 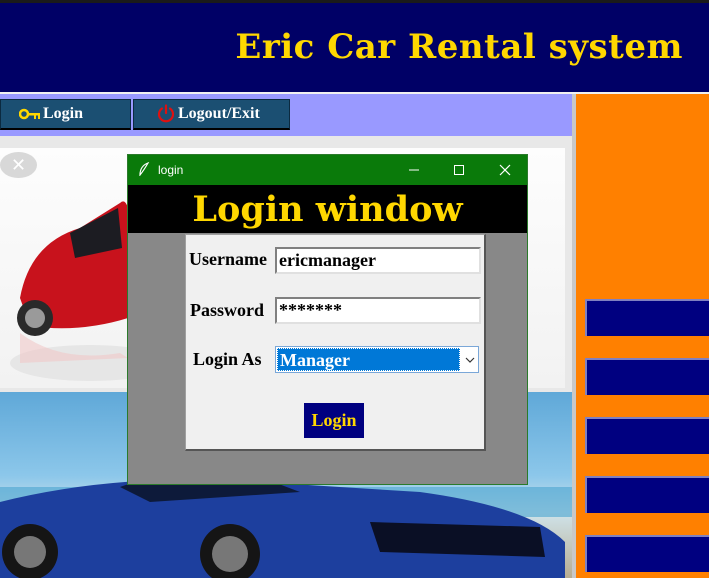 I want to click on chevron-down-icon, so click(x=470, y=362).